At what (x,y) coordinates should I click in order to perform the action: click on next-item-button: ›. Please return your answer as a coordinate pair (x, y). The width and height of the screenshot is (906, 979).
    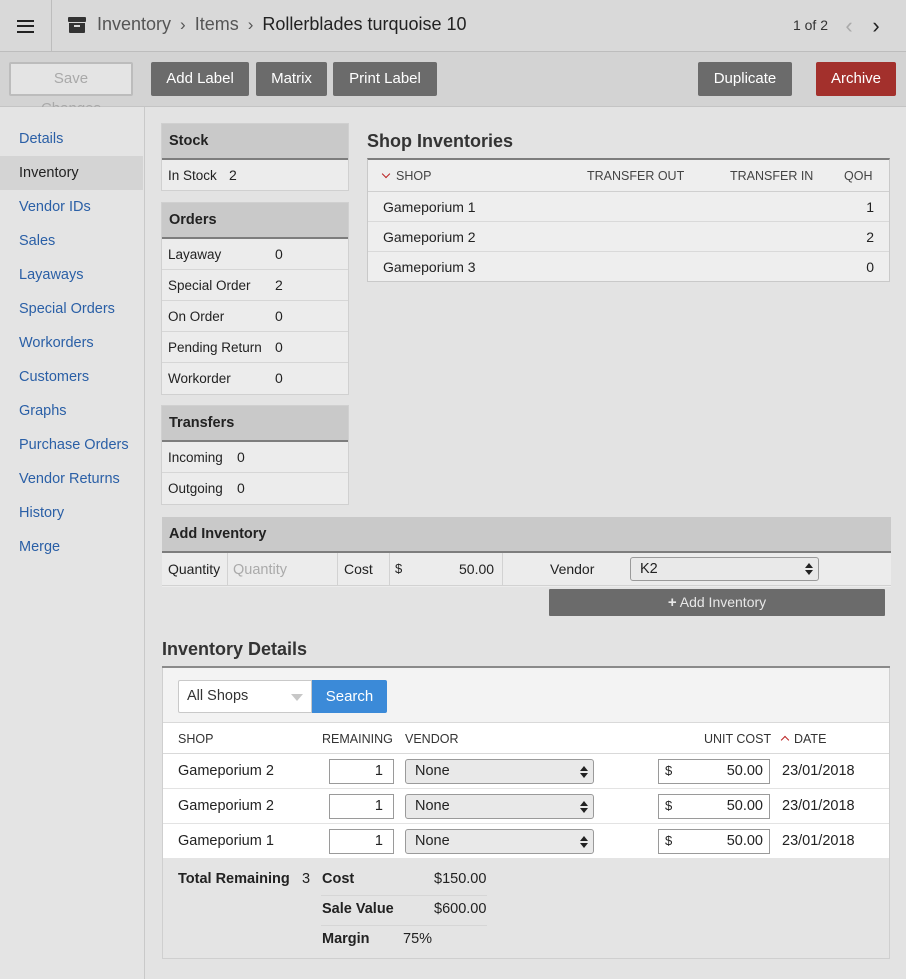
    Looking at the image, I should click on (876, 25).